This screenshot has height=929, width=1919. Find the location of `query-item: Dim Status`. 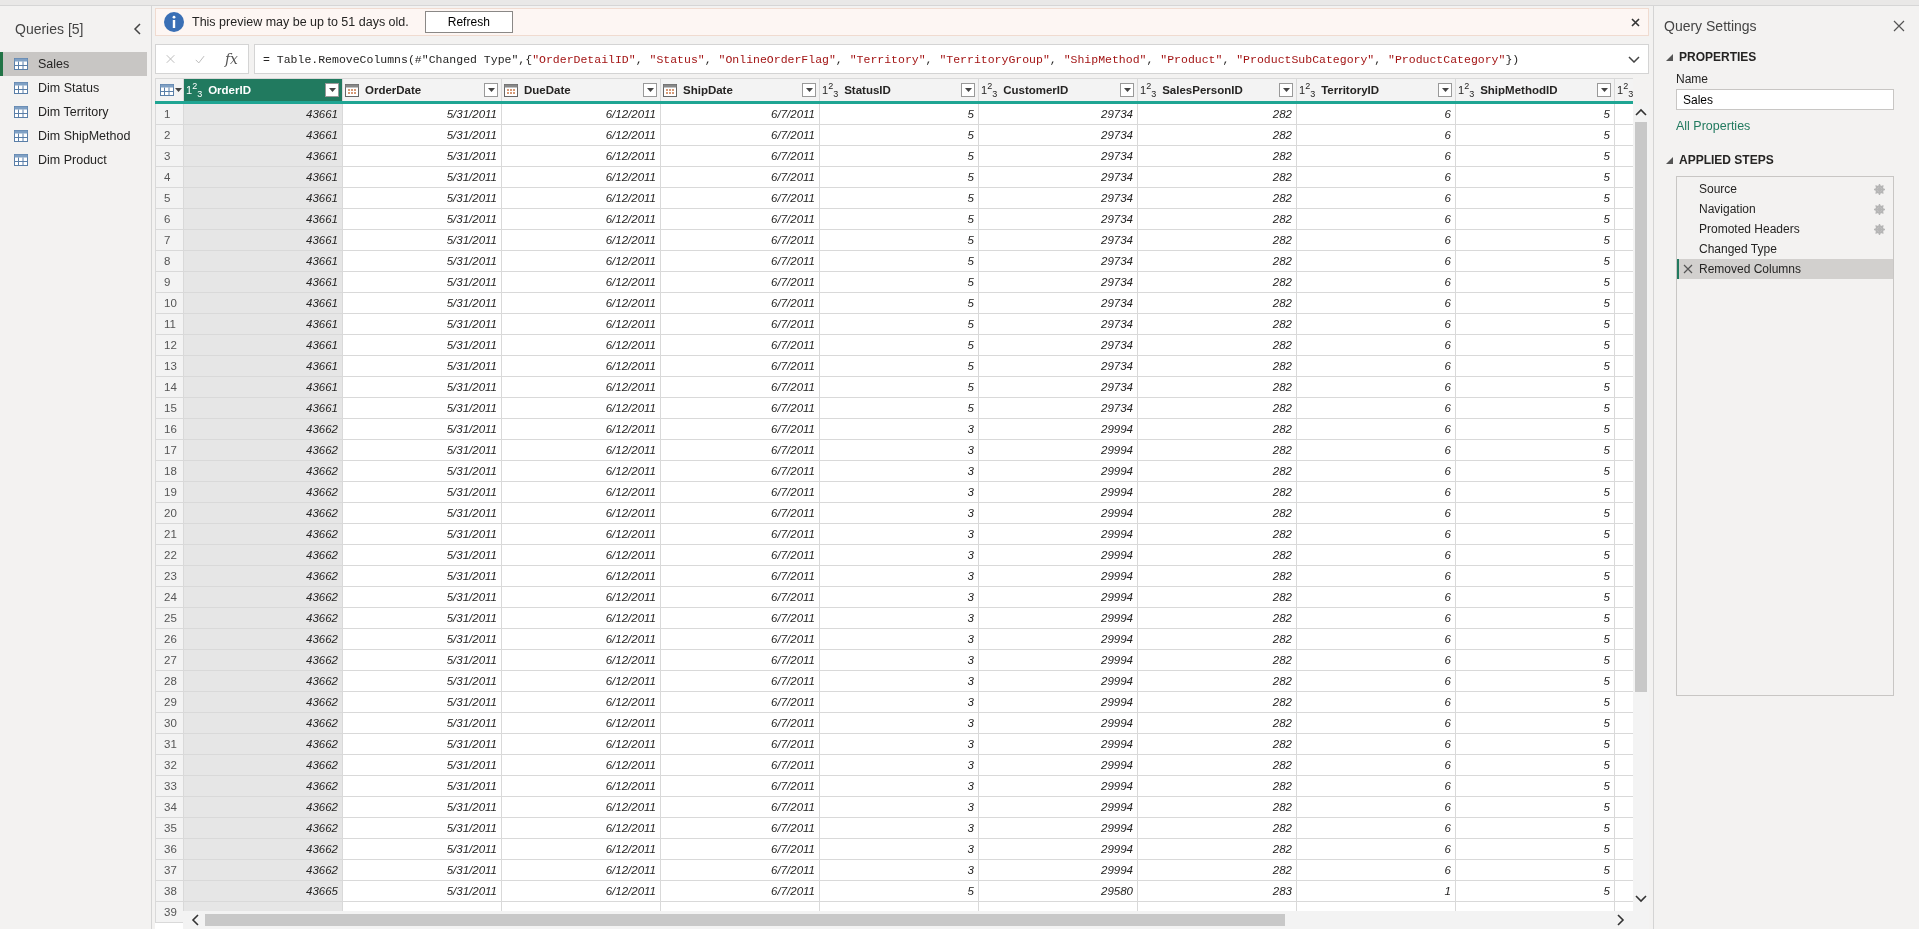

query-item: Dim Status is located at coordinates (73, 88).